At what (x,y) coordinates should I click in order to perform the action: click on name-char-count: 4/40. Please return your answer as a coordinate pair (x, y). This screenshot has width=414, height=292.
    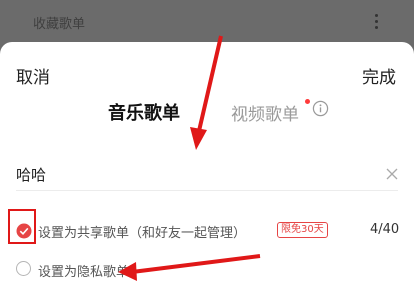
    Looking at the image, I should click on (385, 229).